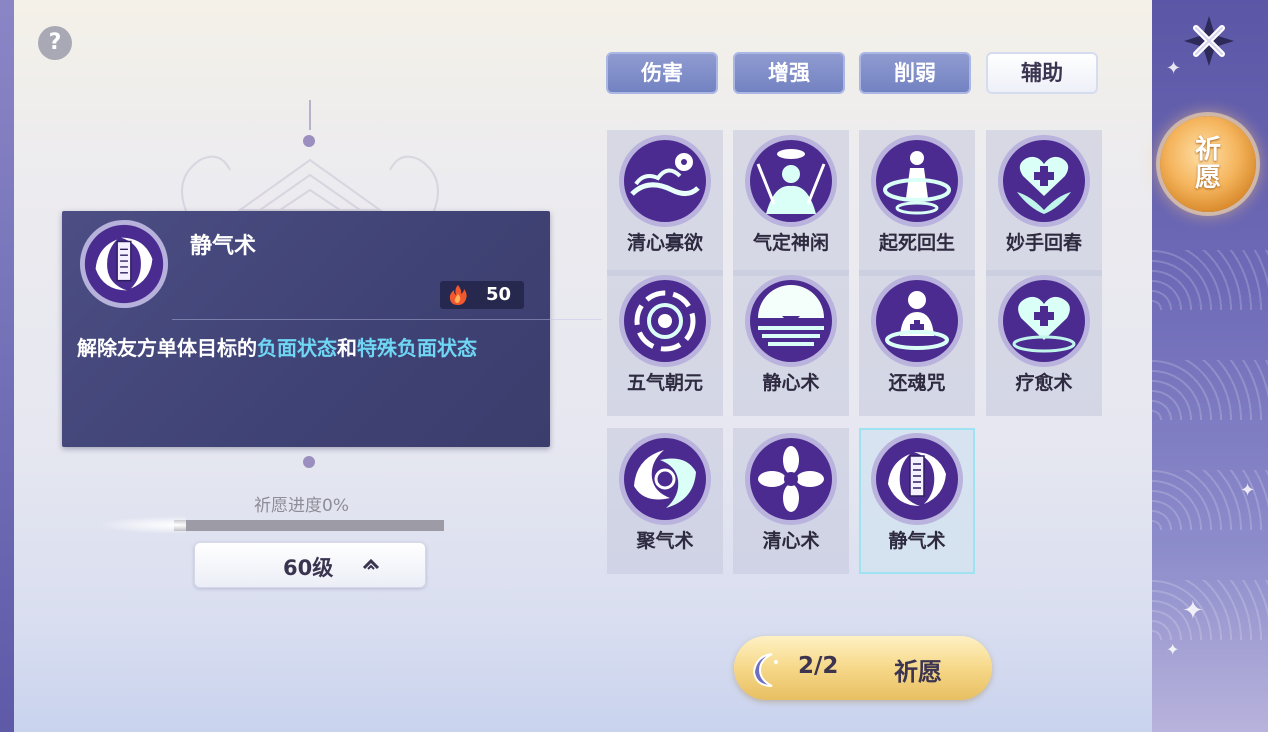 The image size is (1268, 732). I want to click on skill-label: 清心术, so click(791, 541).